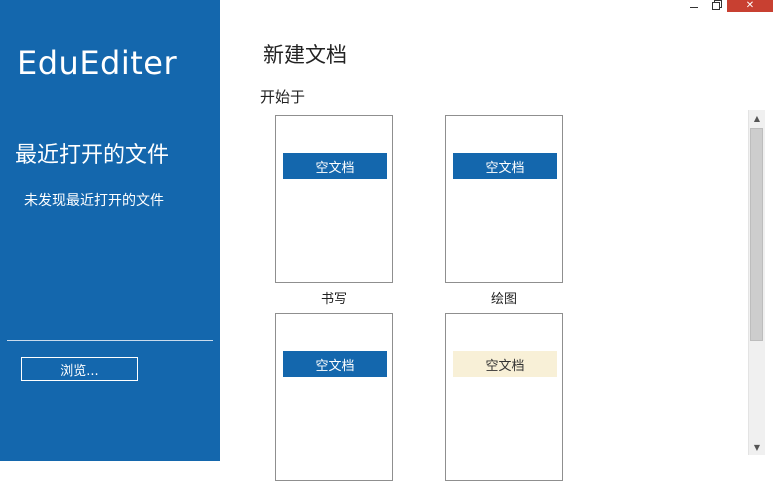 This screenshot has width=773, height=481. Describe the element at coordinates (97, 63) in the screenshot. I see `app-title: EduEditer` at that location.